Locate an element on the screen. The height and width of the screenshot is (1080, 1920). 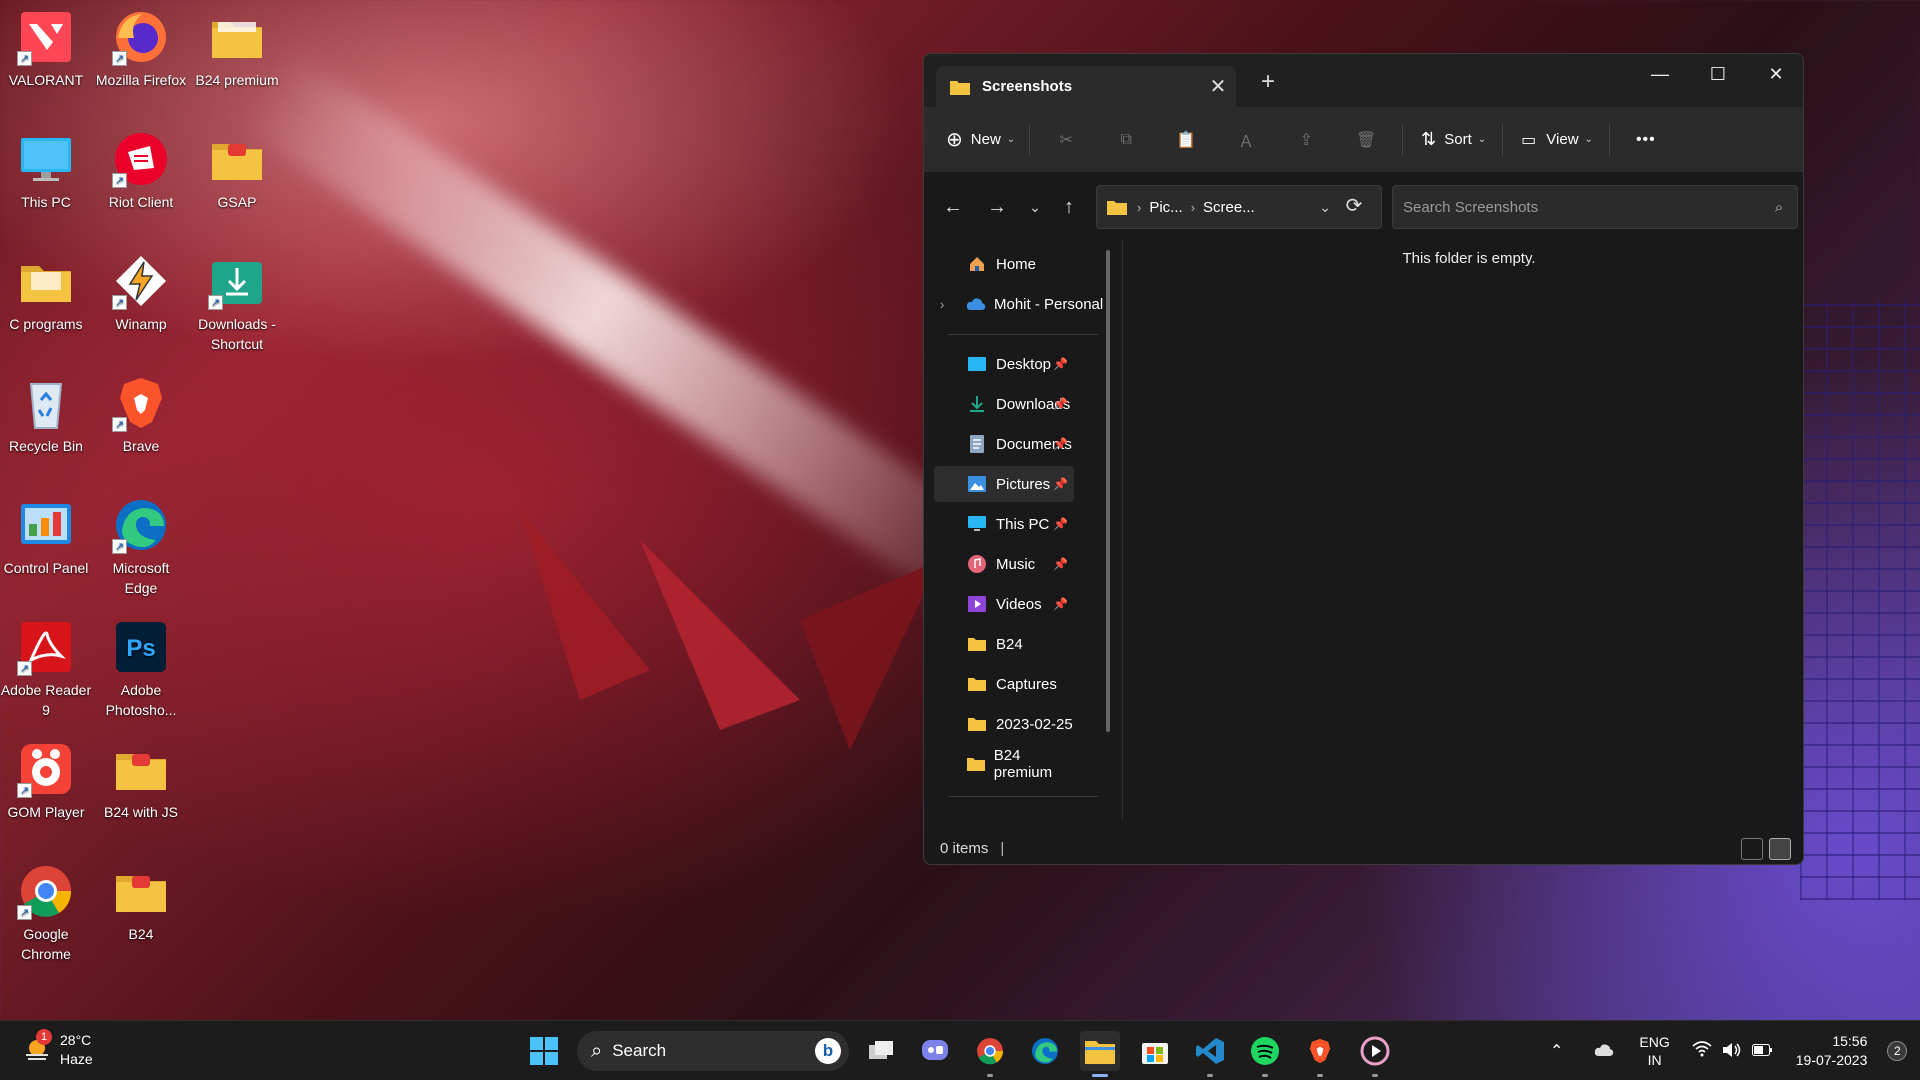
nav-item-downloads: Downloads 📌 is located at coordinates (1004, 404).